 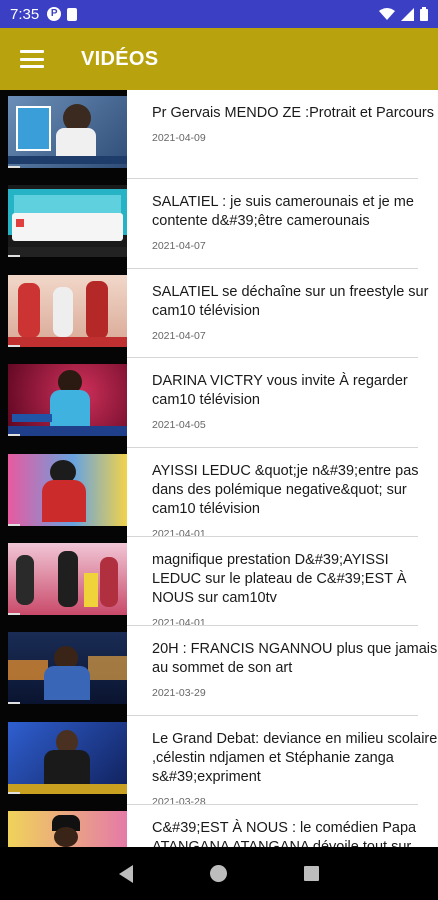 I want to click on video-date: 2021-03-29, so click(x=179, y=693).